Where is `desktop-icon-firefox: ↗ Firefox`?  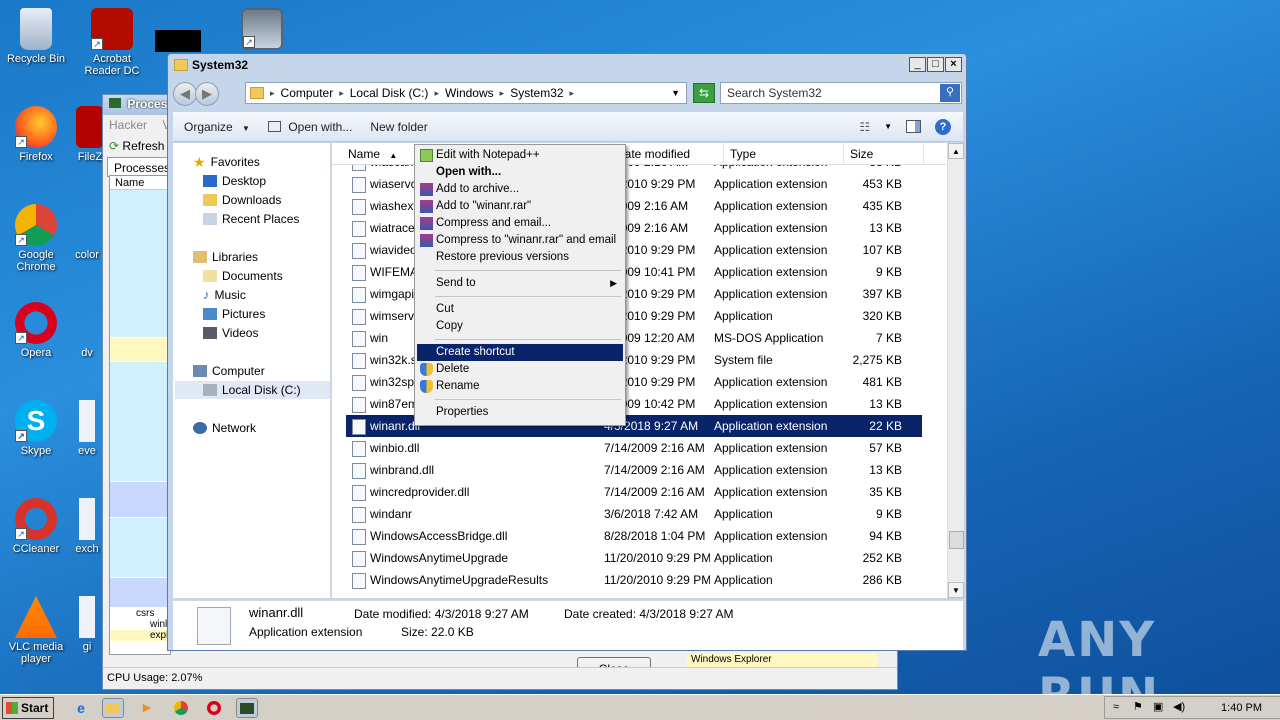
desktop-icon-firefox: ↗ Firefox is located at coordinates (36, 134).